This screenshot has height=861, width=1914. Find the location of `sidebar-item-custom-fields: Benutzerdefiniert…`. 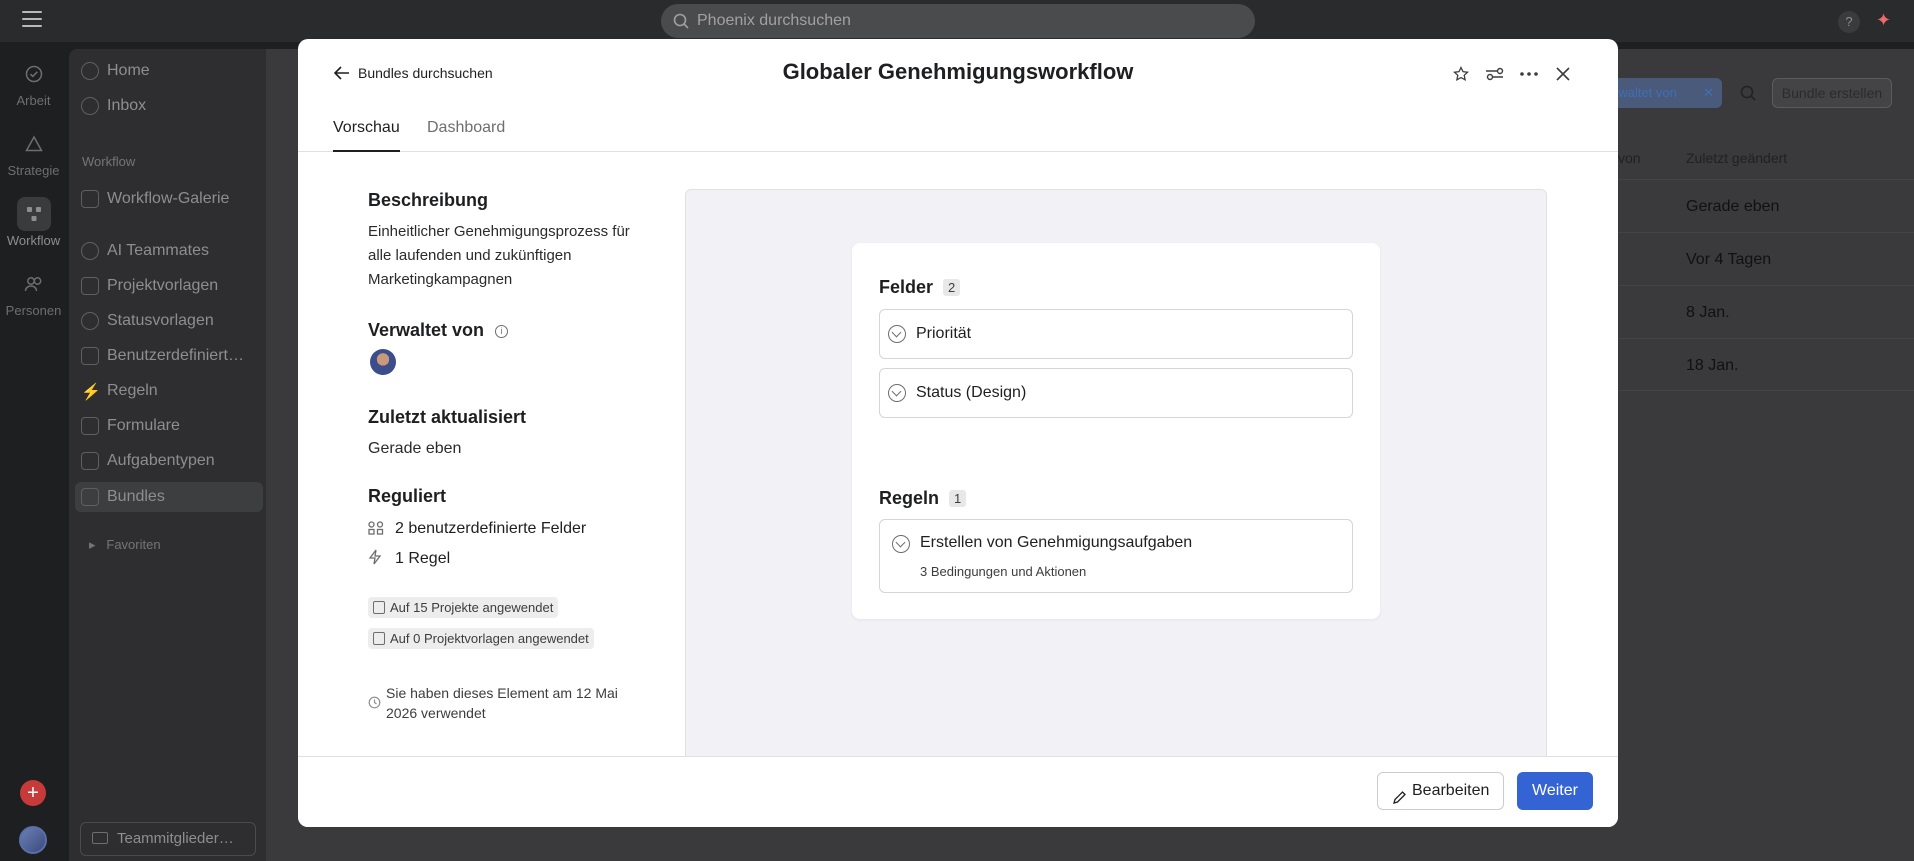

sidebar-item-custom-fields: Benutzerdefiniert… is located at coordinates (172, 356).